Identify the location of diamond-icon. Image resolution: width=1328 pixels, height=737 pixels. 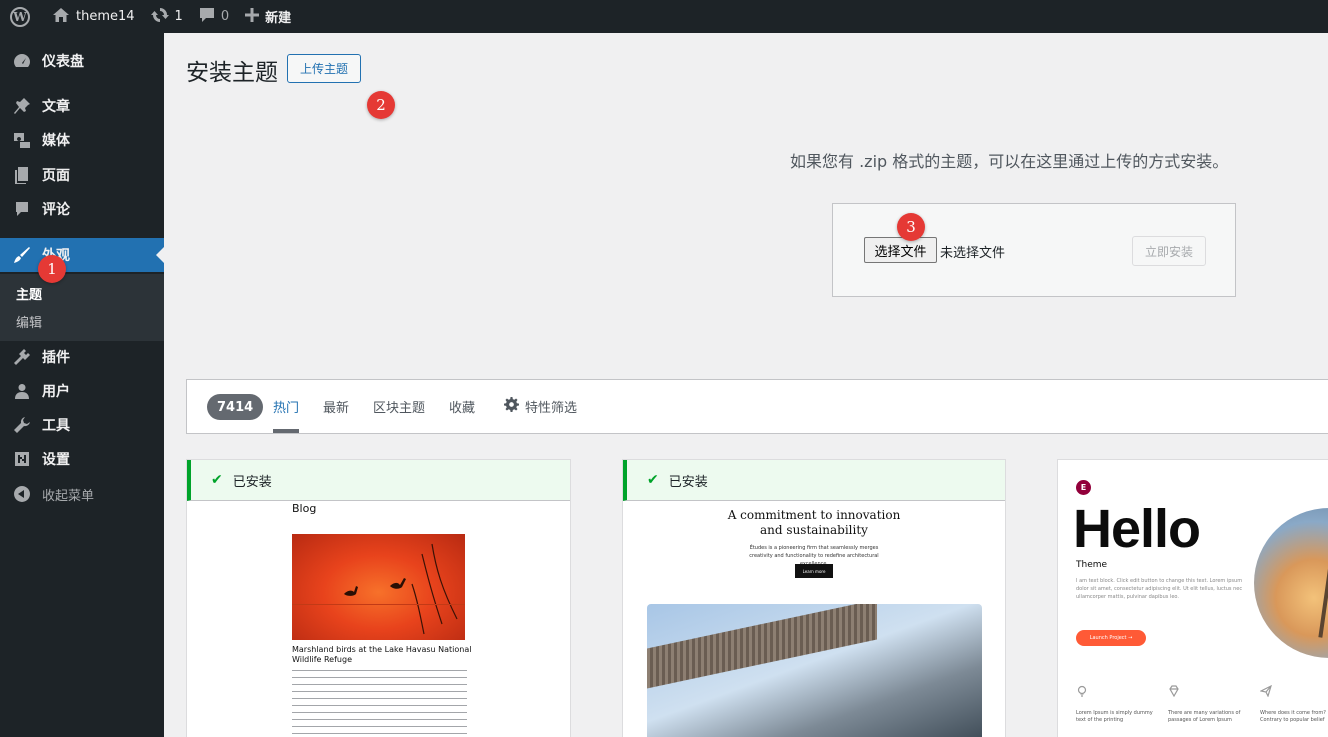
(1174, 690).